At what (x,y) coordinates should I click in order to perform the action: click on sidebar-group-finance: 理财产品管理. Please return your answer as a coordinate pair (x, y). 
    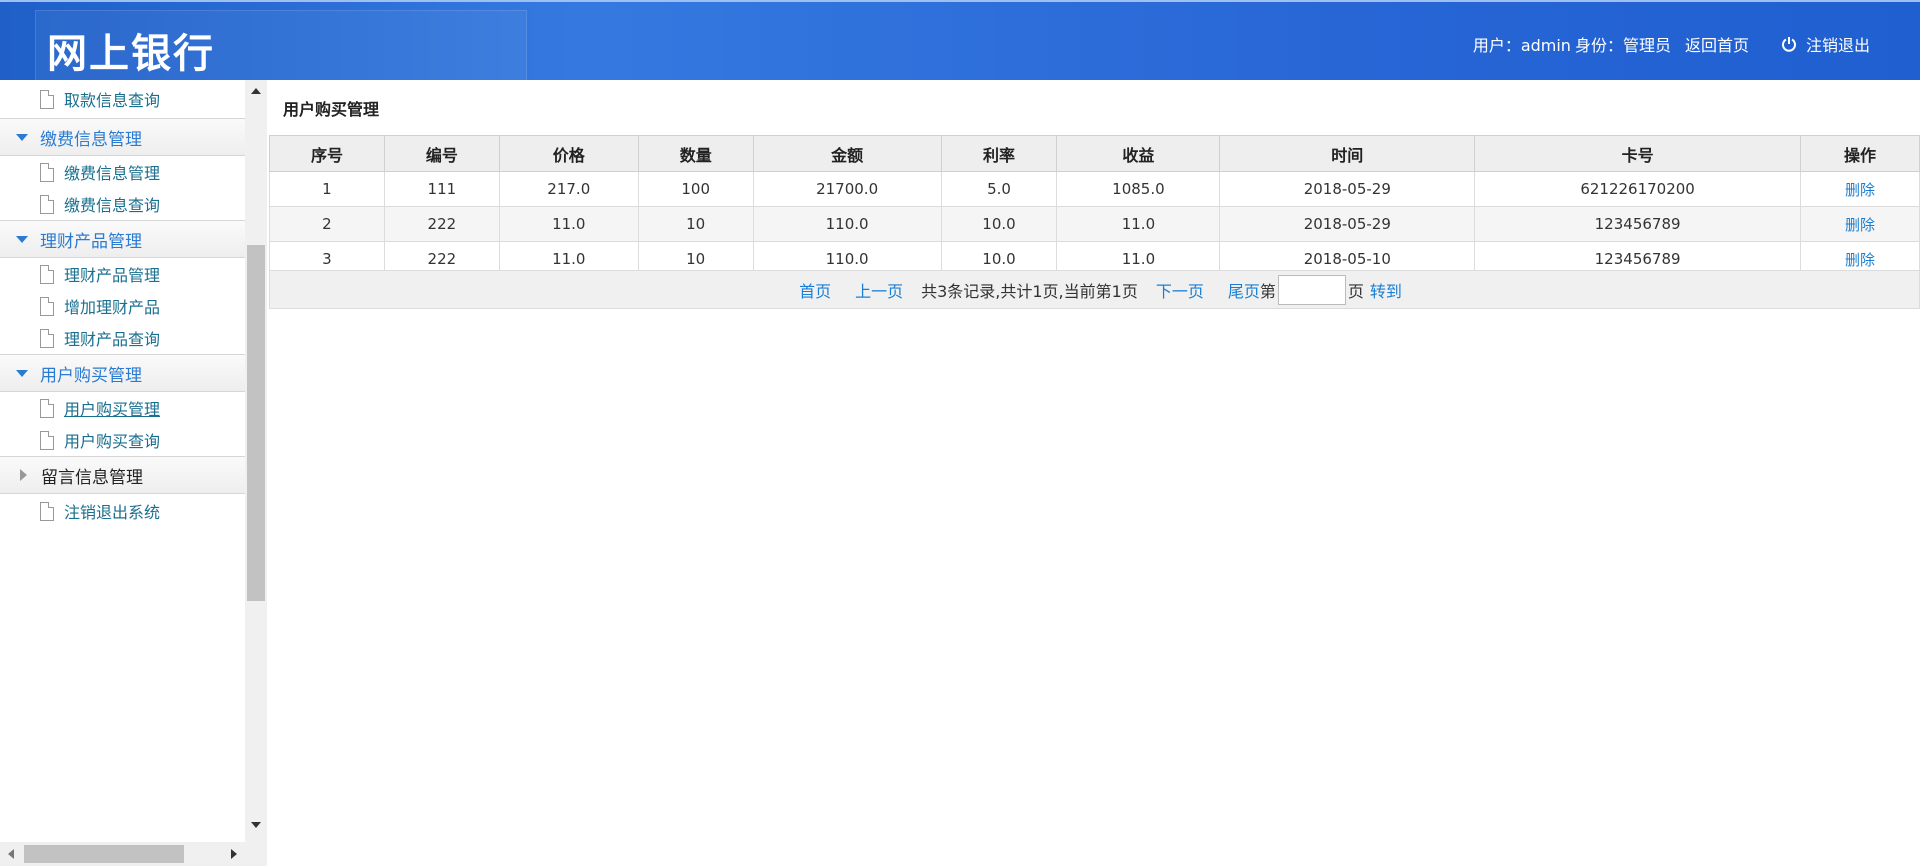
    Looking at the image, I should click on (122, 239).